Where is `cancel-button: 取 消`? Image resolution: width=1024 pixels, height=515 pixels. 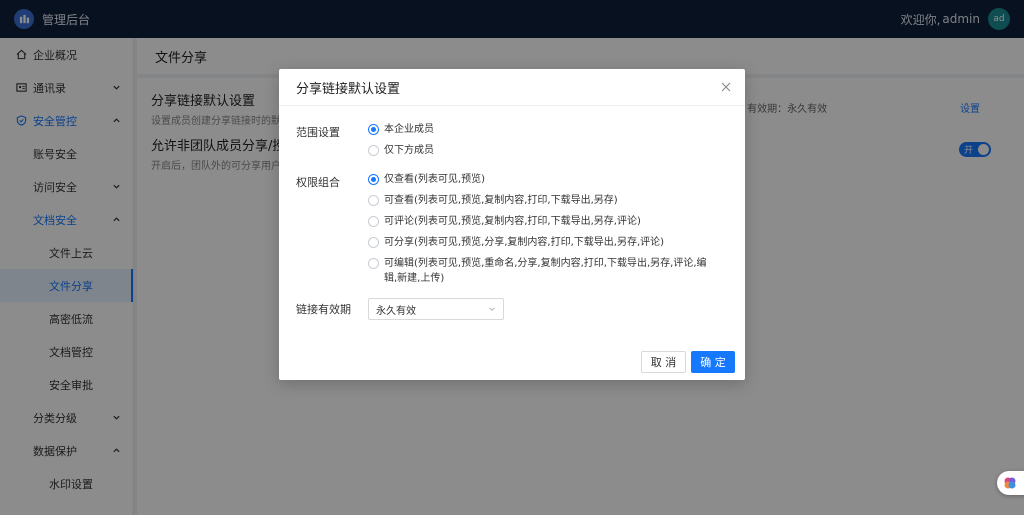 cancel-button: 取 消 is located at coordinates (663, 362).